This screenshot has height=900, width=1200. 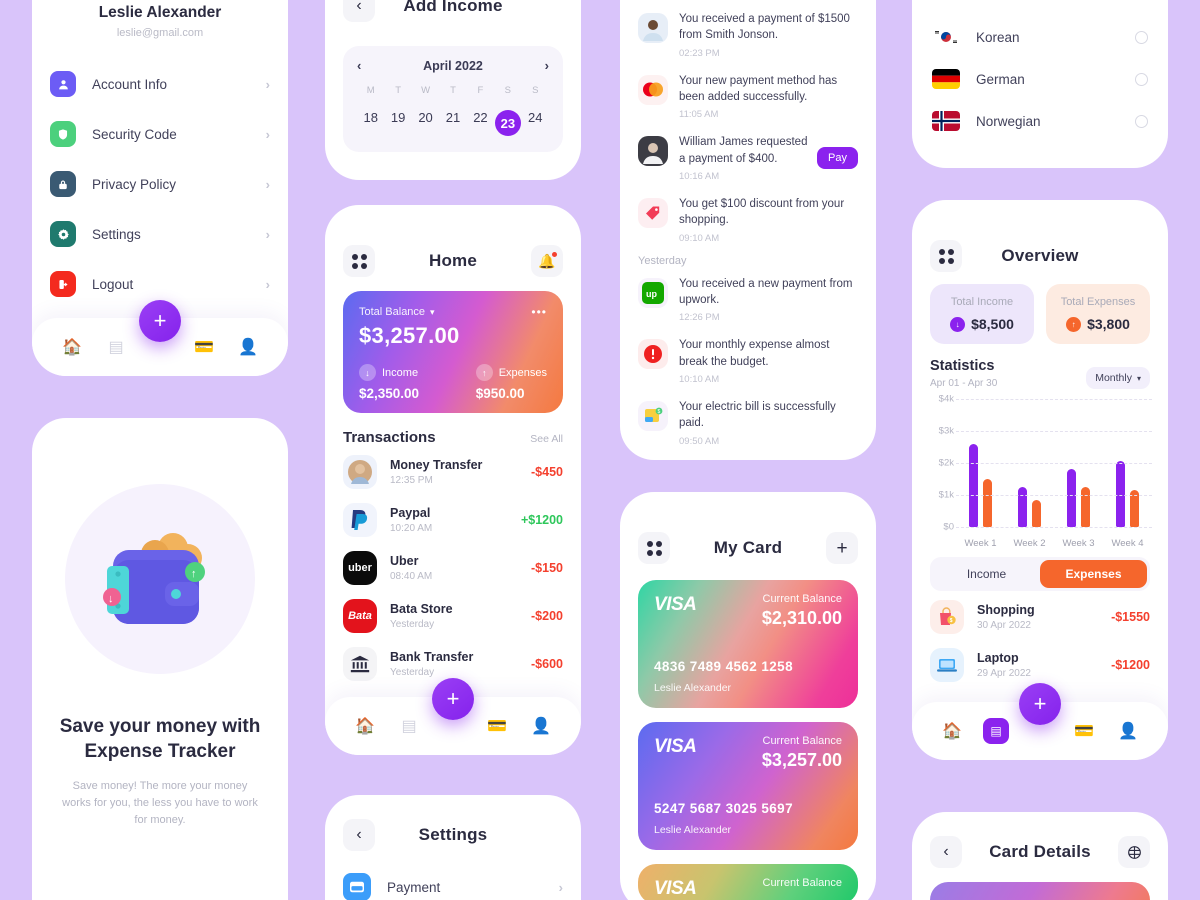 I want to click on chart-y-tick: $3k, so click(x=946, y=431).